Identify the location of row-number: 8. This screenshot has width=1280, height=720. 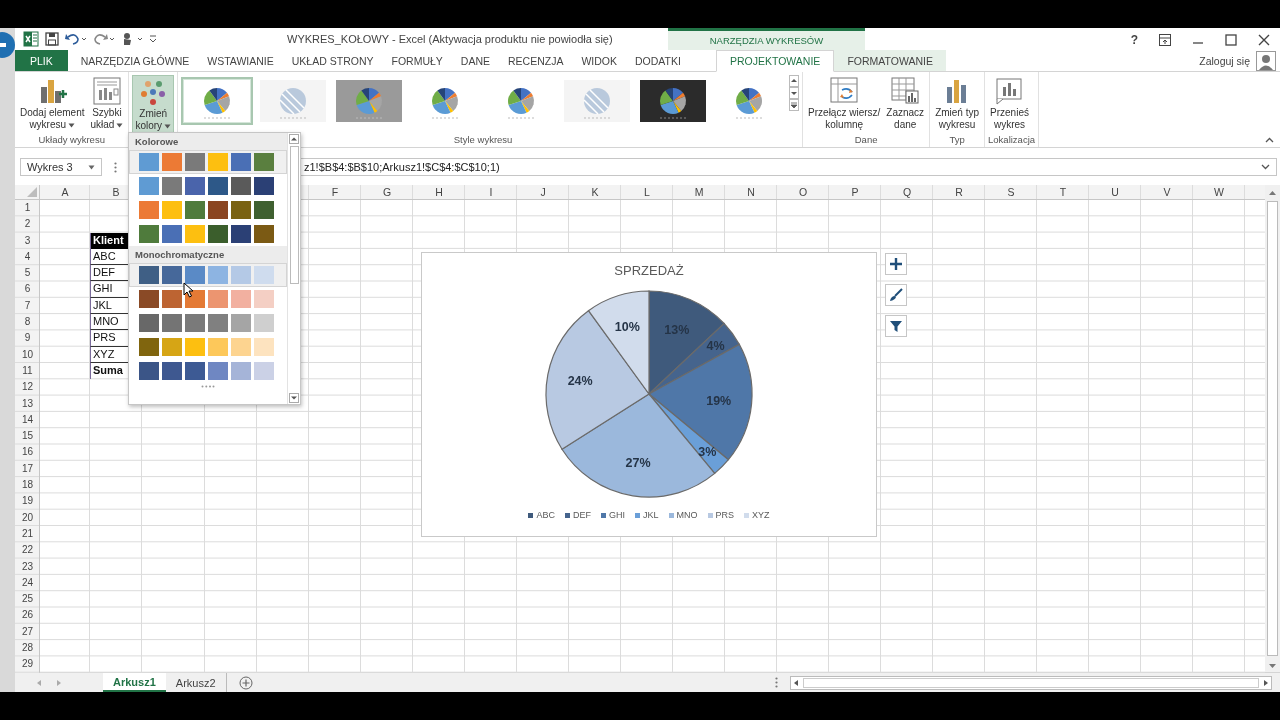
(27, 322).